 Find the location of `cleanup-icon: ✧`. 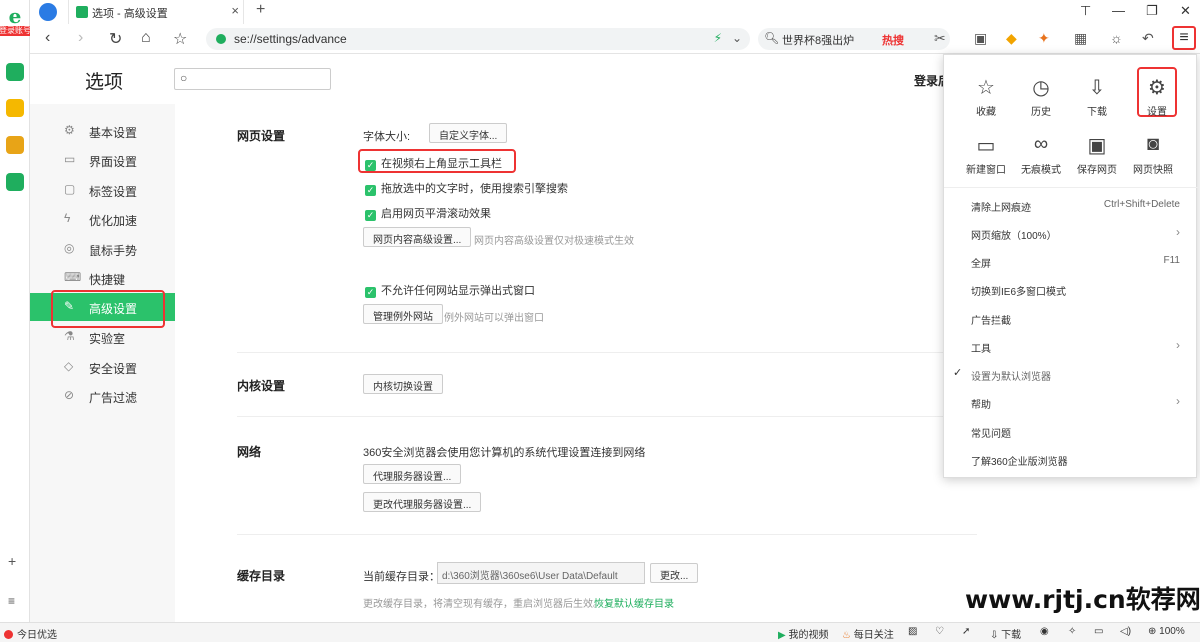

cleanup-icon: ✧ is located at coordinates (1072, 631).